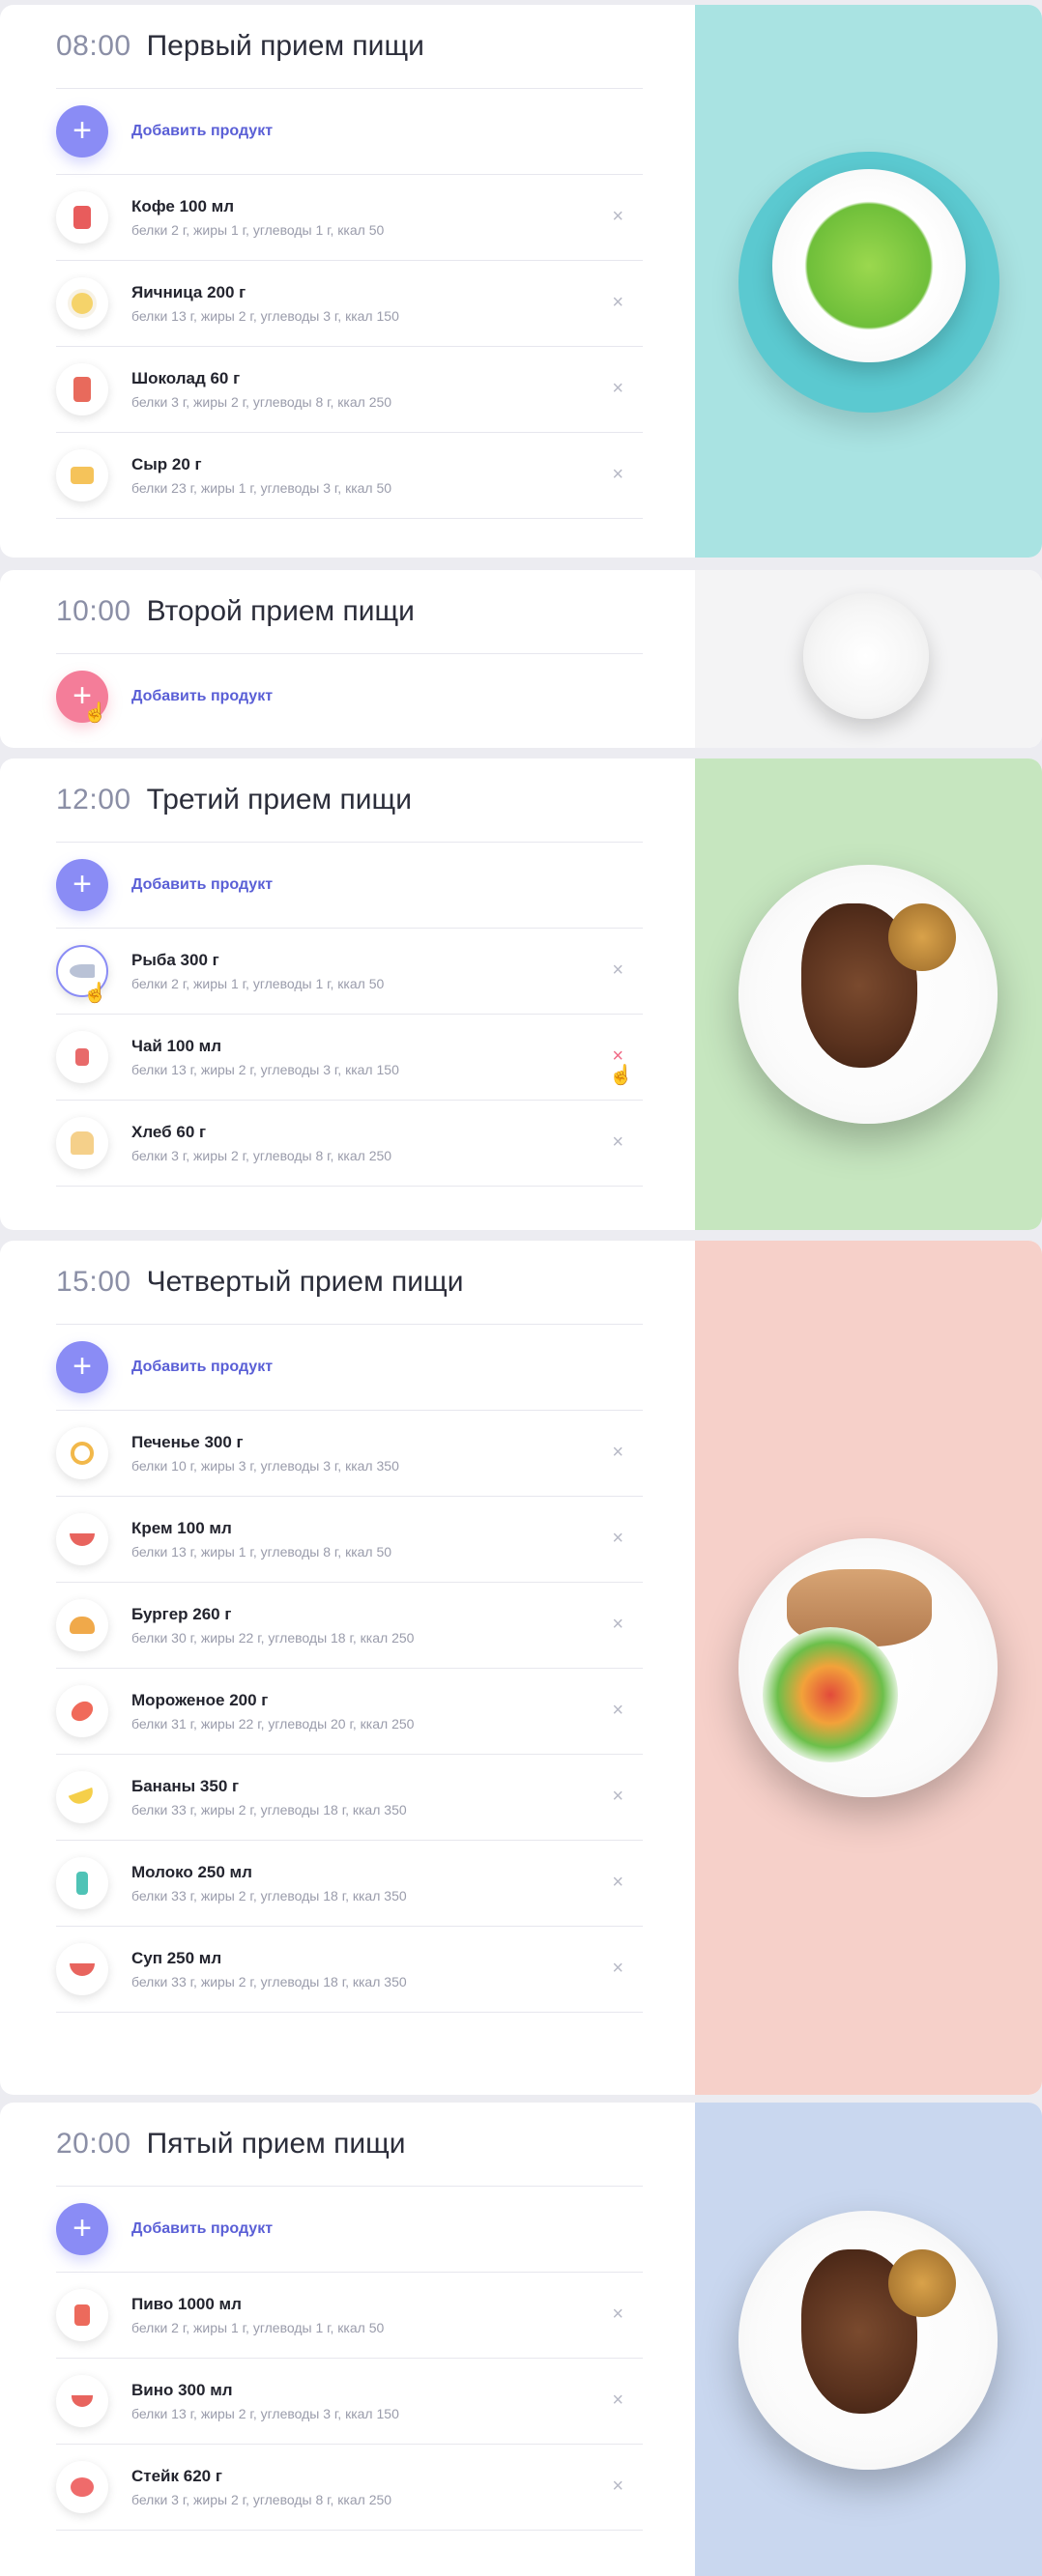 The width and height of the screenshot is (1042, 2576). Describe the element at coordinates (82, 2487) in the screenshot. I see `steak-icon` at that location.